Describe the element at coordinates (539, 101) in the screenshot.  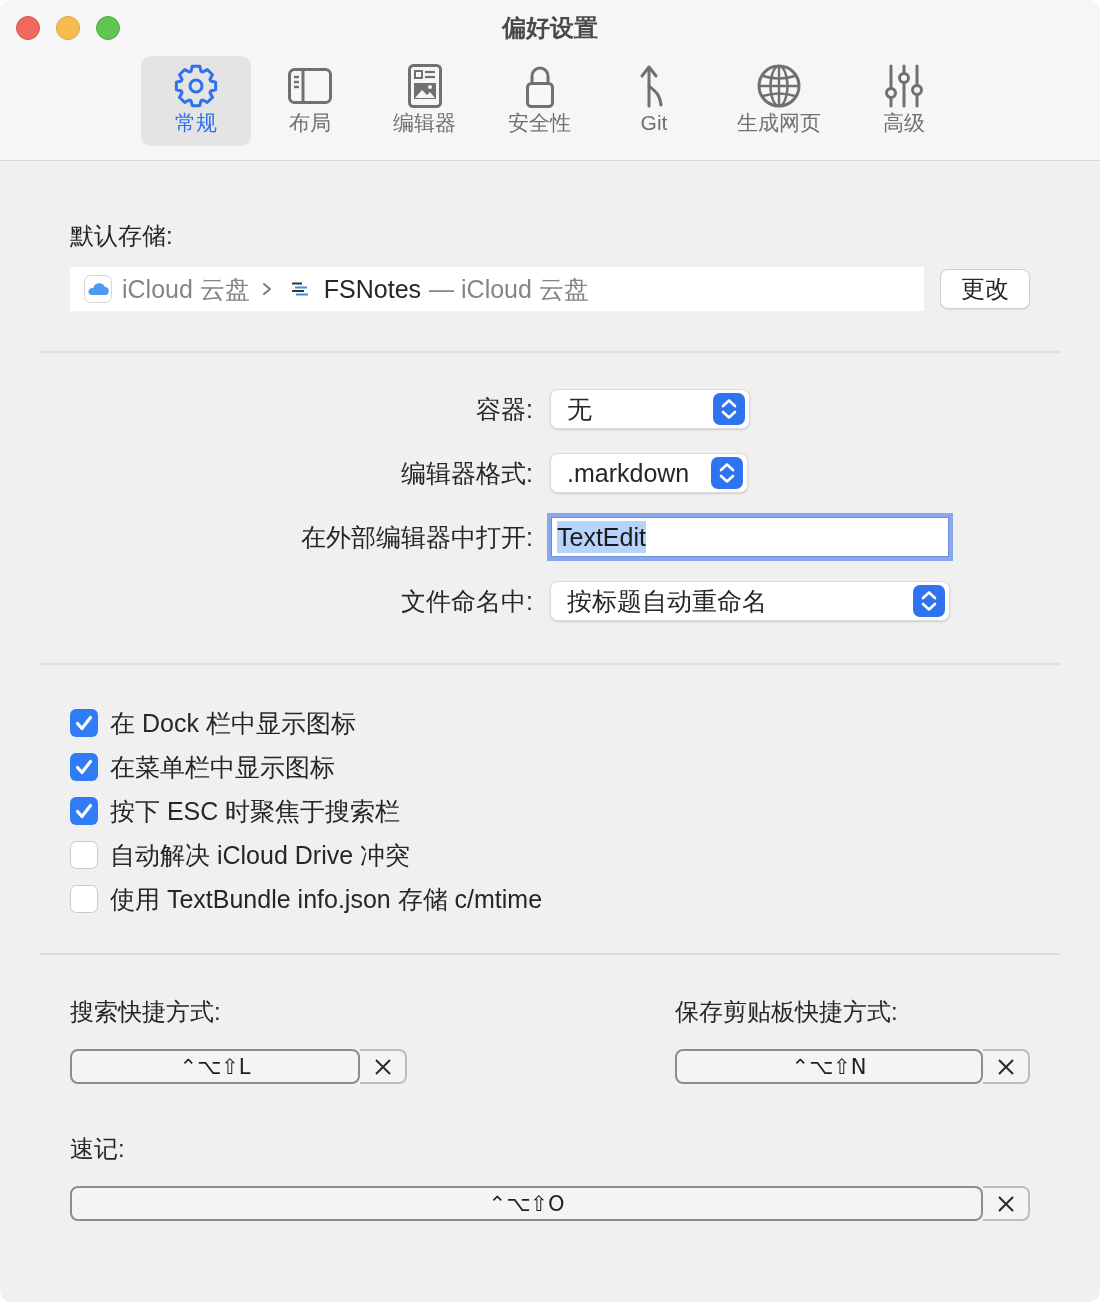
I see `toolbar-tab: 安全性` at that location.